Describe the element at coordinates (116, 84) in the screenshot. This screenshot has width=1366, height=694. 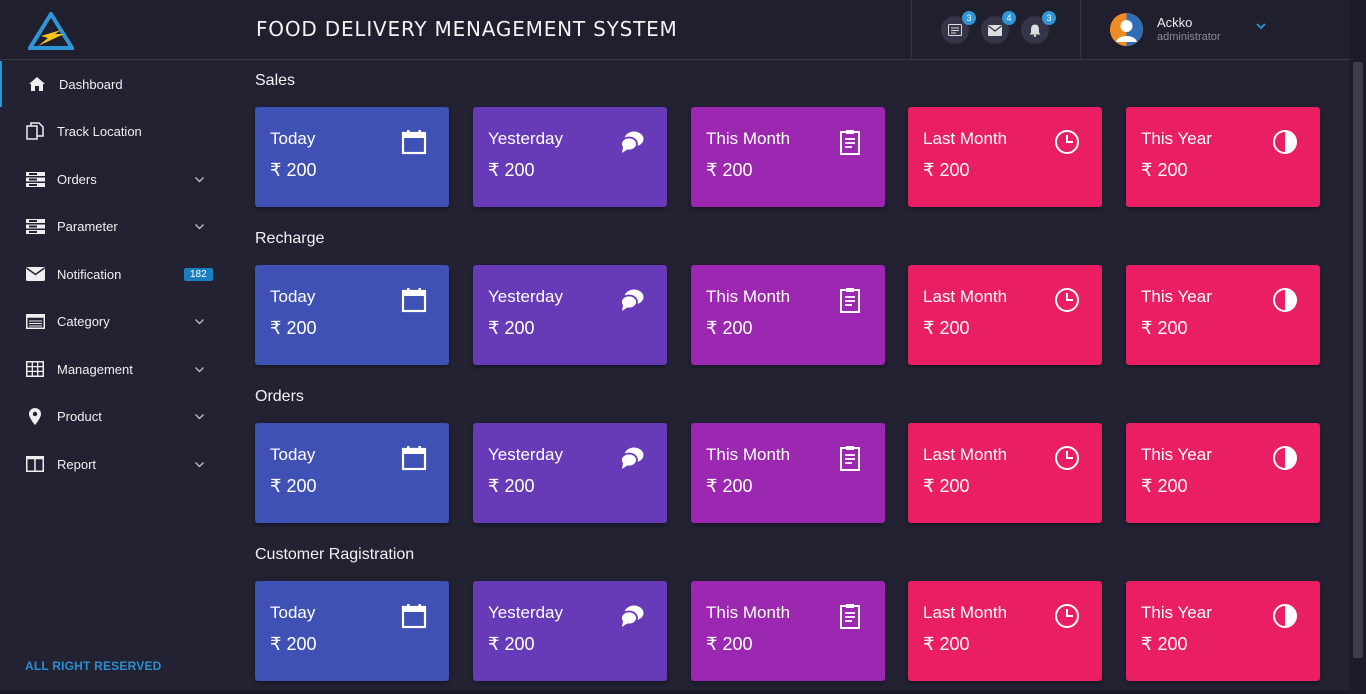
I see `sidebar-item-dashboard: Dashboard` at that location.